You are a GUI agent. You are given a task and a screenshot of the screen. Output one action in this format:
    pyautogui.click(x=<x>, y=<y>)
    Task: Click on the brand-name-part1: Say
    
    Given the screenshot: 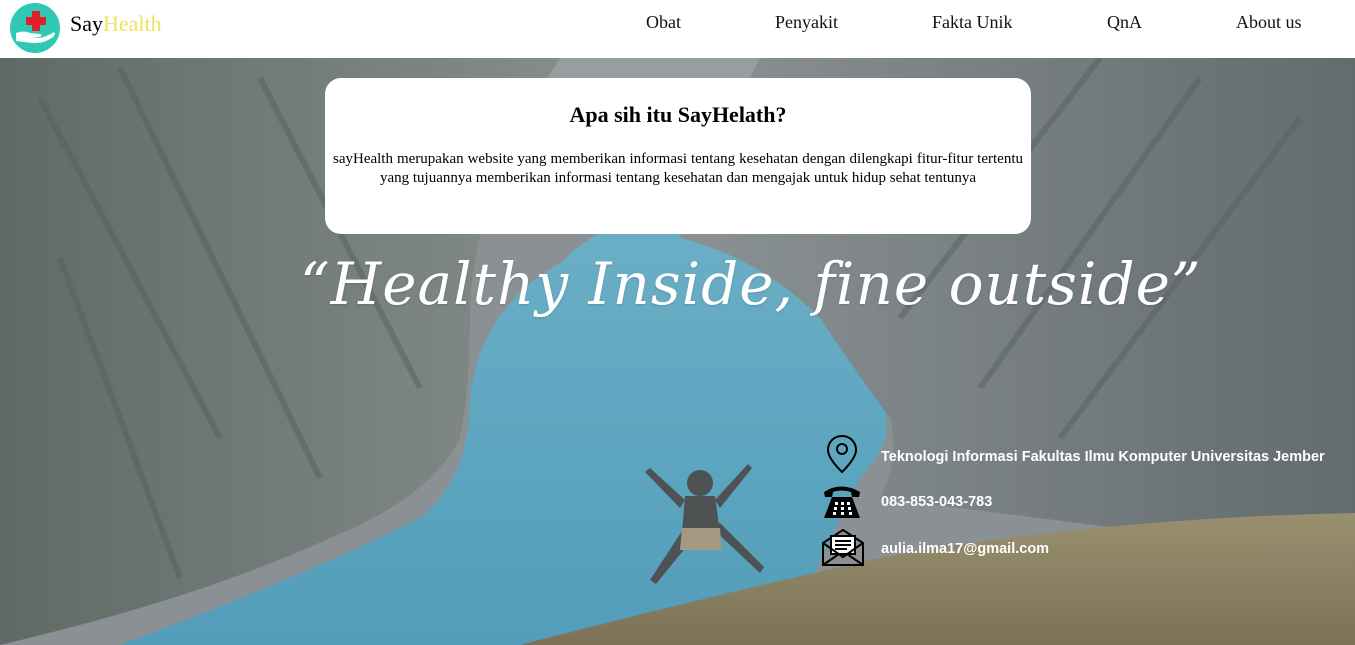 What is the action you would take?
    pyautogui.click(x=86, y=23)
    